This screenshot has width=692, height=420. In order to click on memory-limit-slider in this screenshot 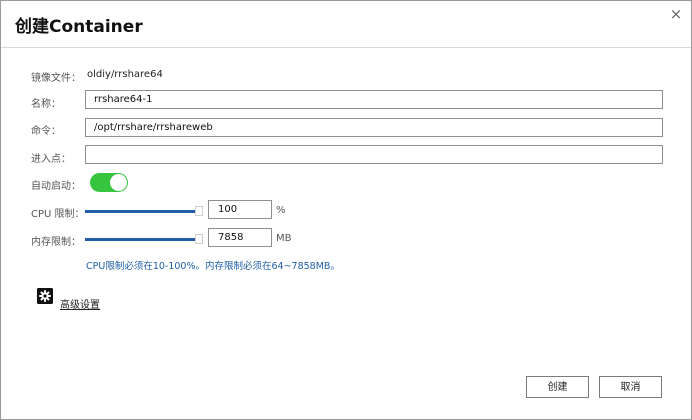, I will do `click(144, 239)`.